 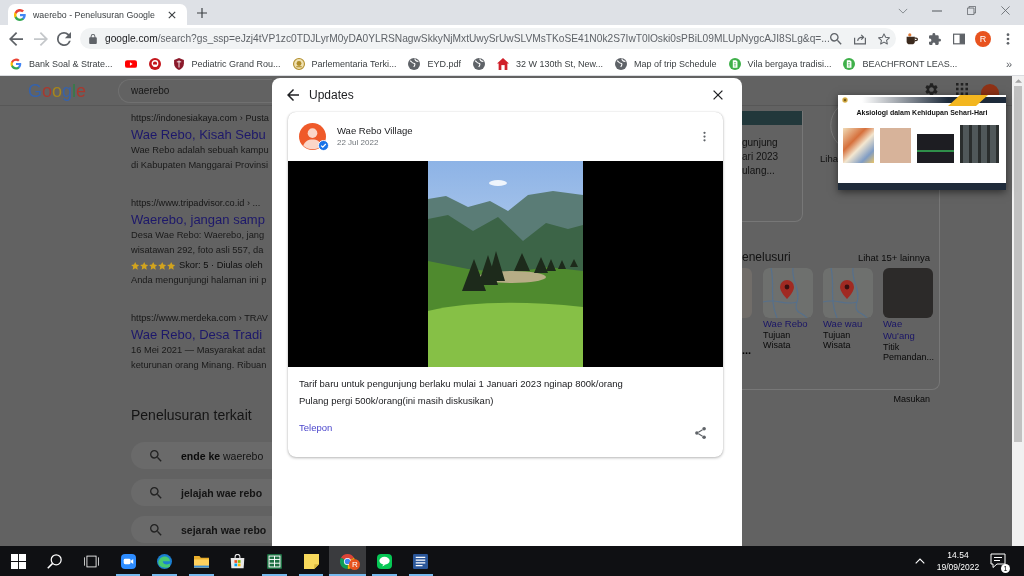 I want to click on bookmark-link: EYD.pdf, so click(x=434, y=63).